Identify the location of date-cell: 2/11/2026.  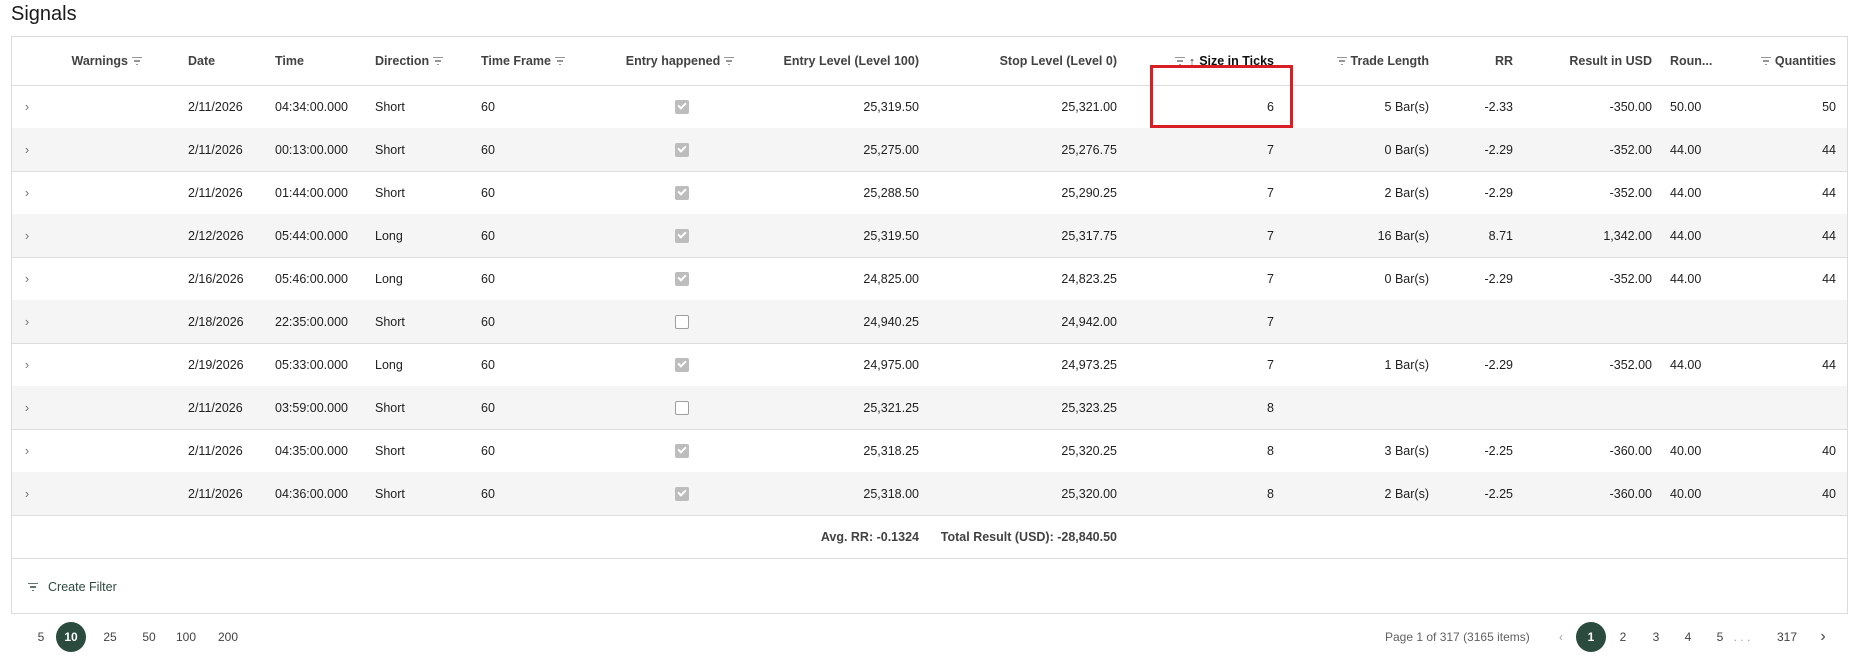
(215, 192).